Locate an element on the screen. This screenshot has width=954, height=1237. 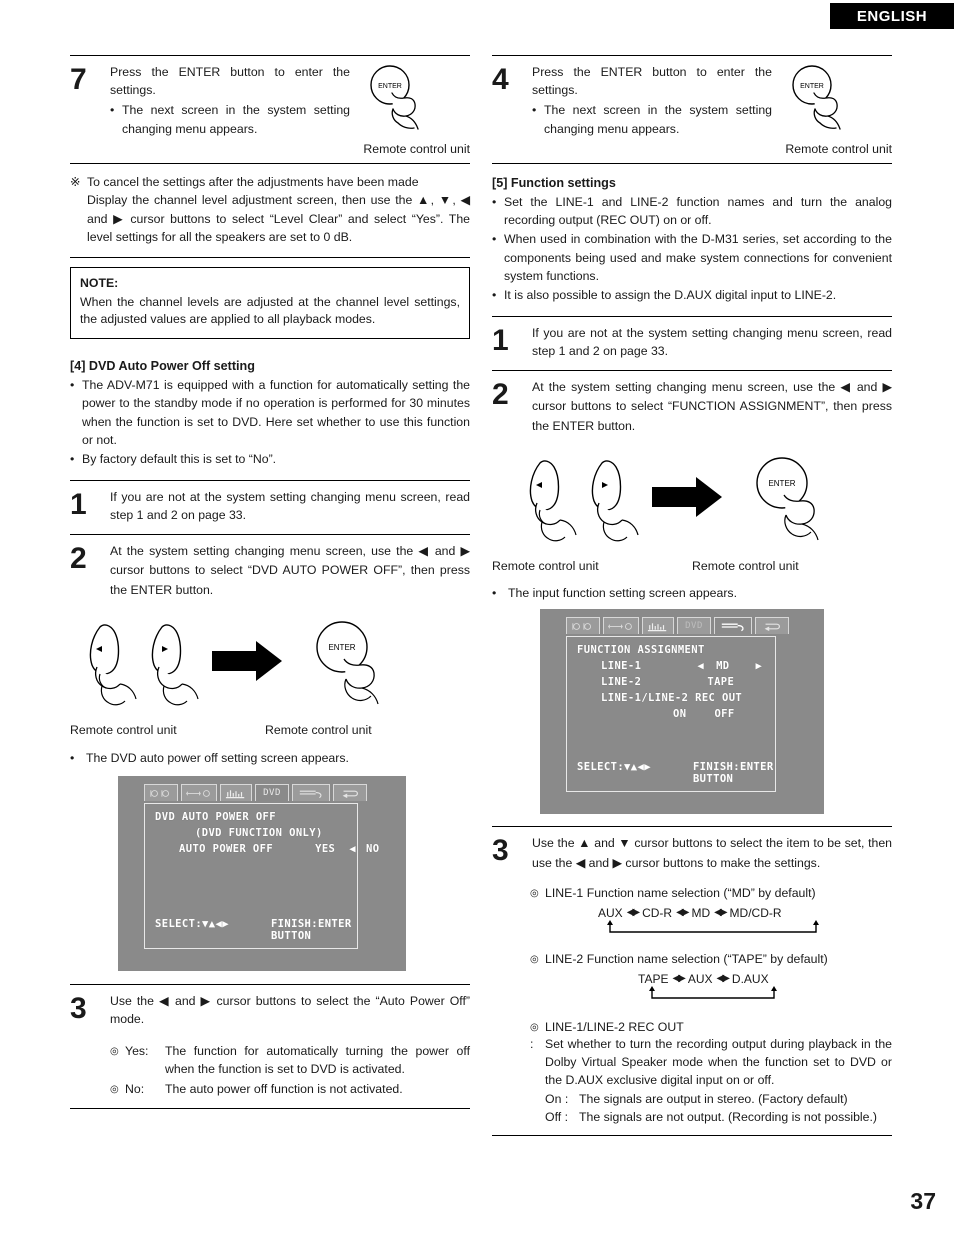
recout-heading: LINE-1/LINE-2 REC OUT is located at coordinates (614, 1026).